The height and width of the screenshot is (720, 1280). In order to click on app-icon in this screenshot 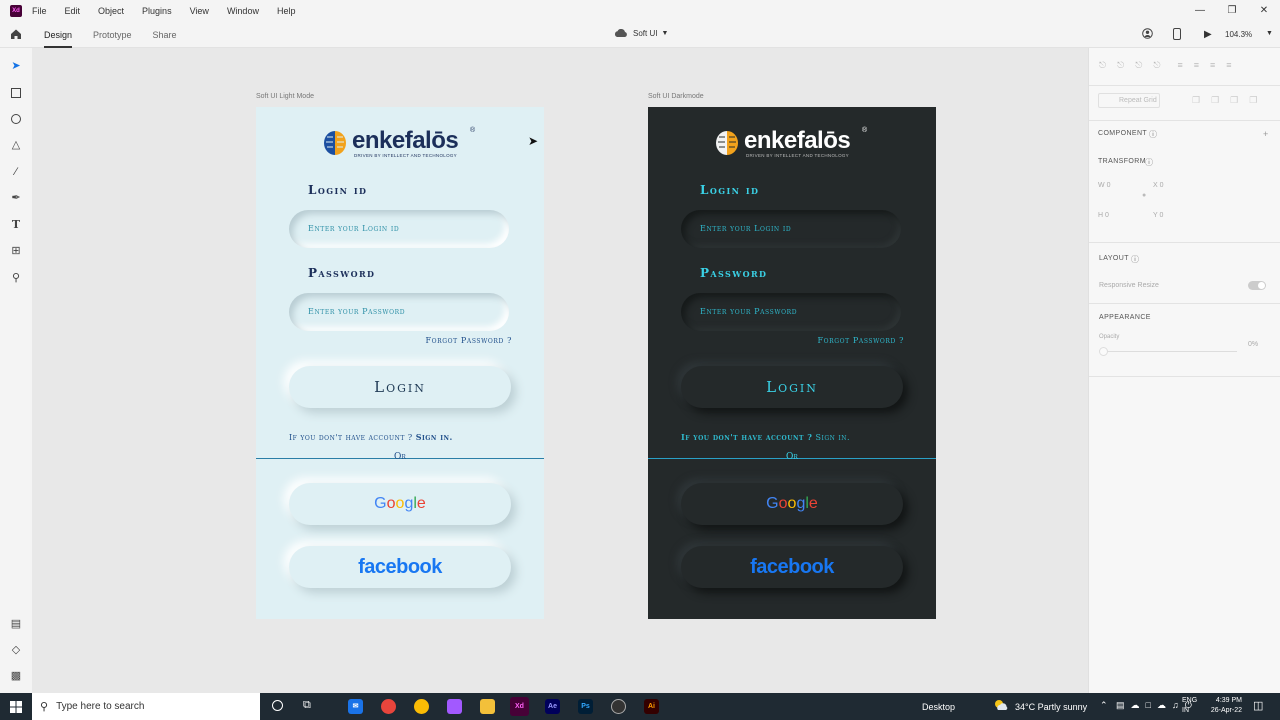, I will do `click(618, 706)`.